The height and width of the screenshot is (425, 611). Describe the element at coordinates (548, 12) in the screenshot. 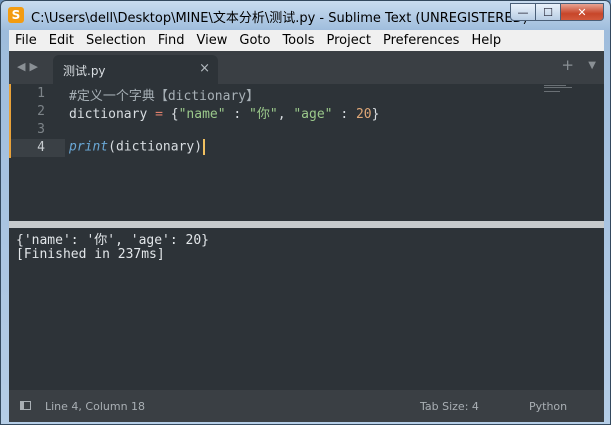

I see `maximize-button: ☐` at that location.